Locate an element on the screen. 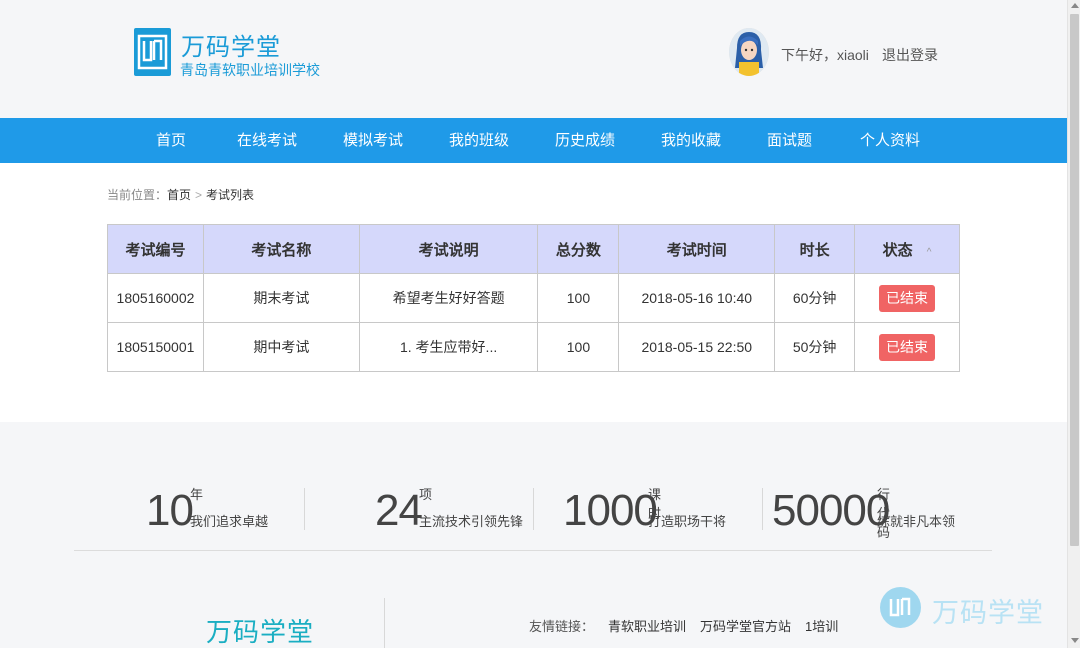 The height and width of the screenshot is (648, 1080). stat-number: 50000 is located at coordinates (831, 510).